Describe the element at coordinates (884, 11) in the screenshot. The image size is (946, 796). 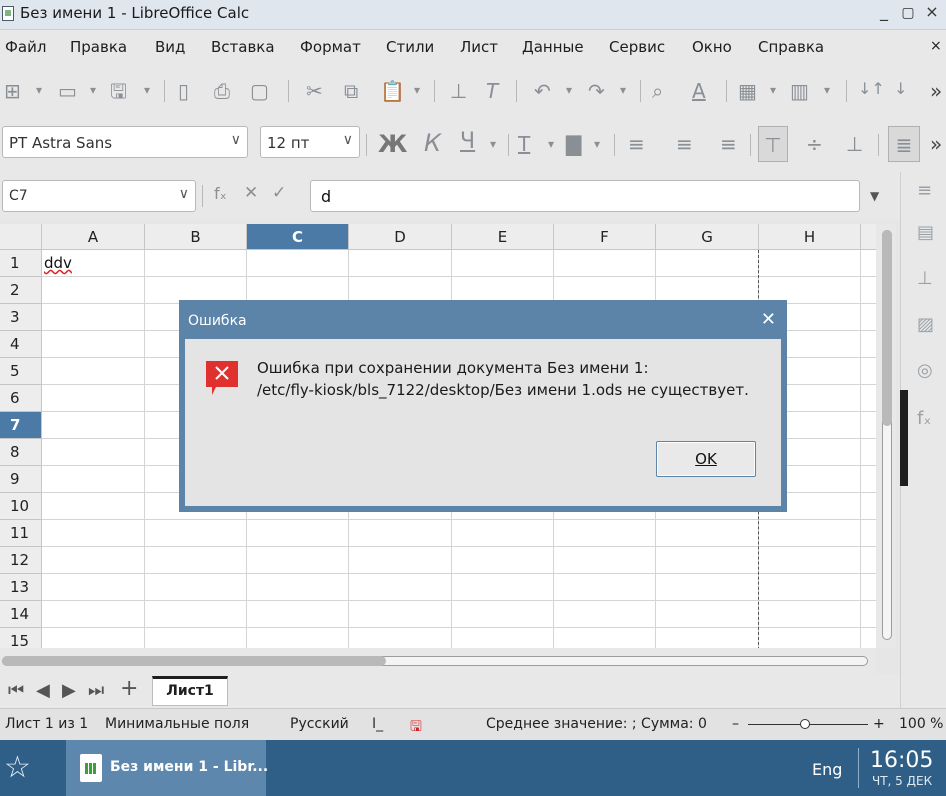
I see `minimize-button: _` at that location.